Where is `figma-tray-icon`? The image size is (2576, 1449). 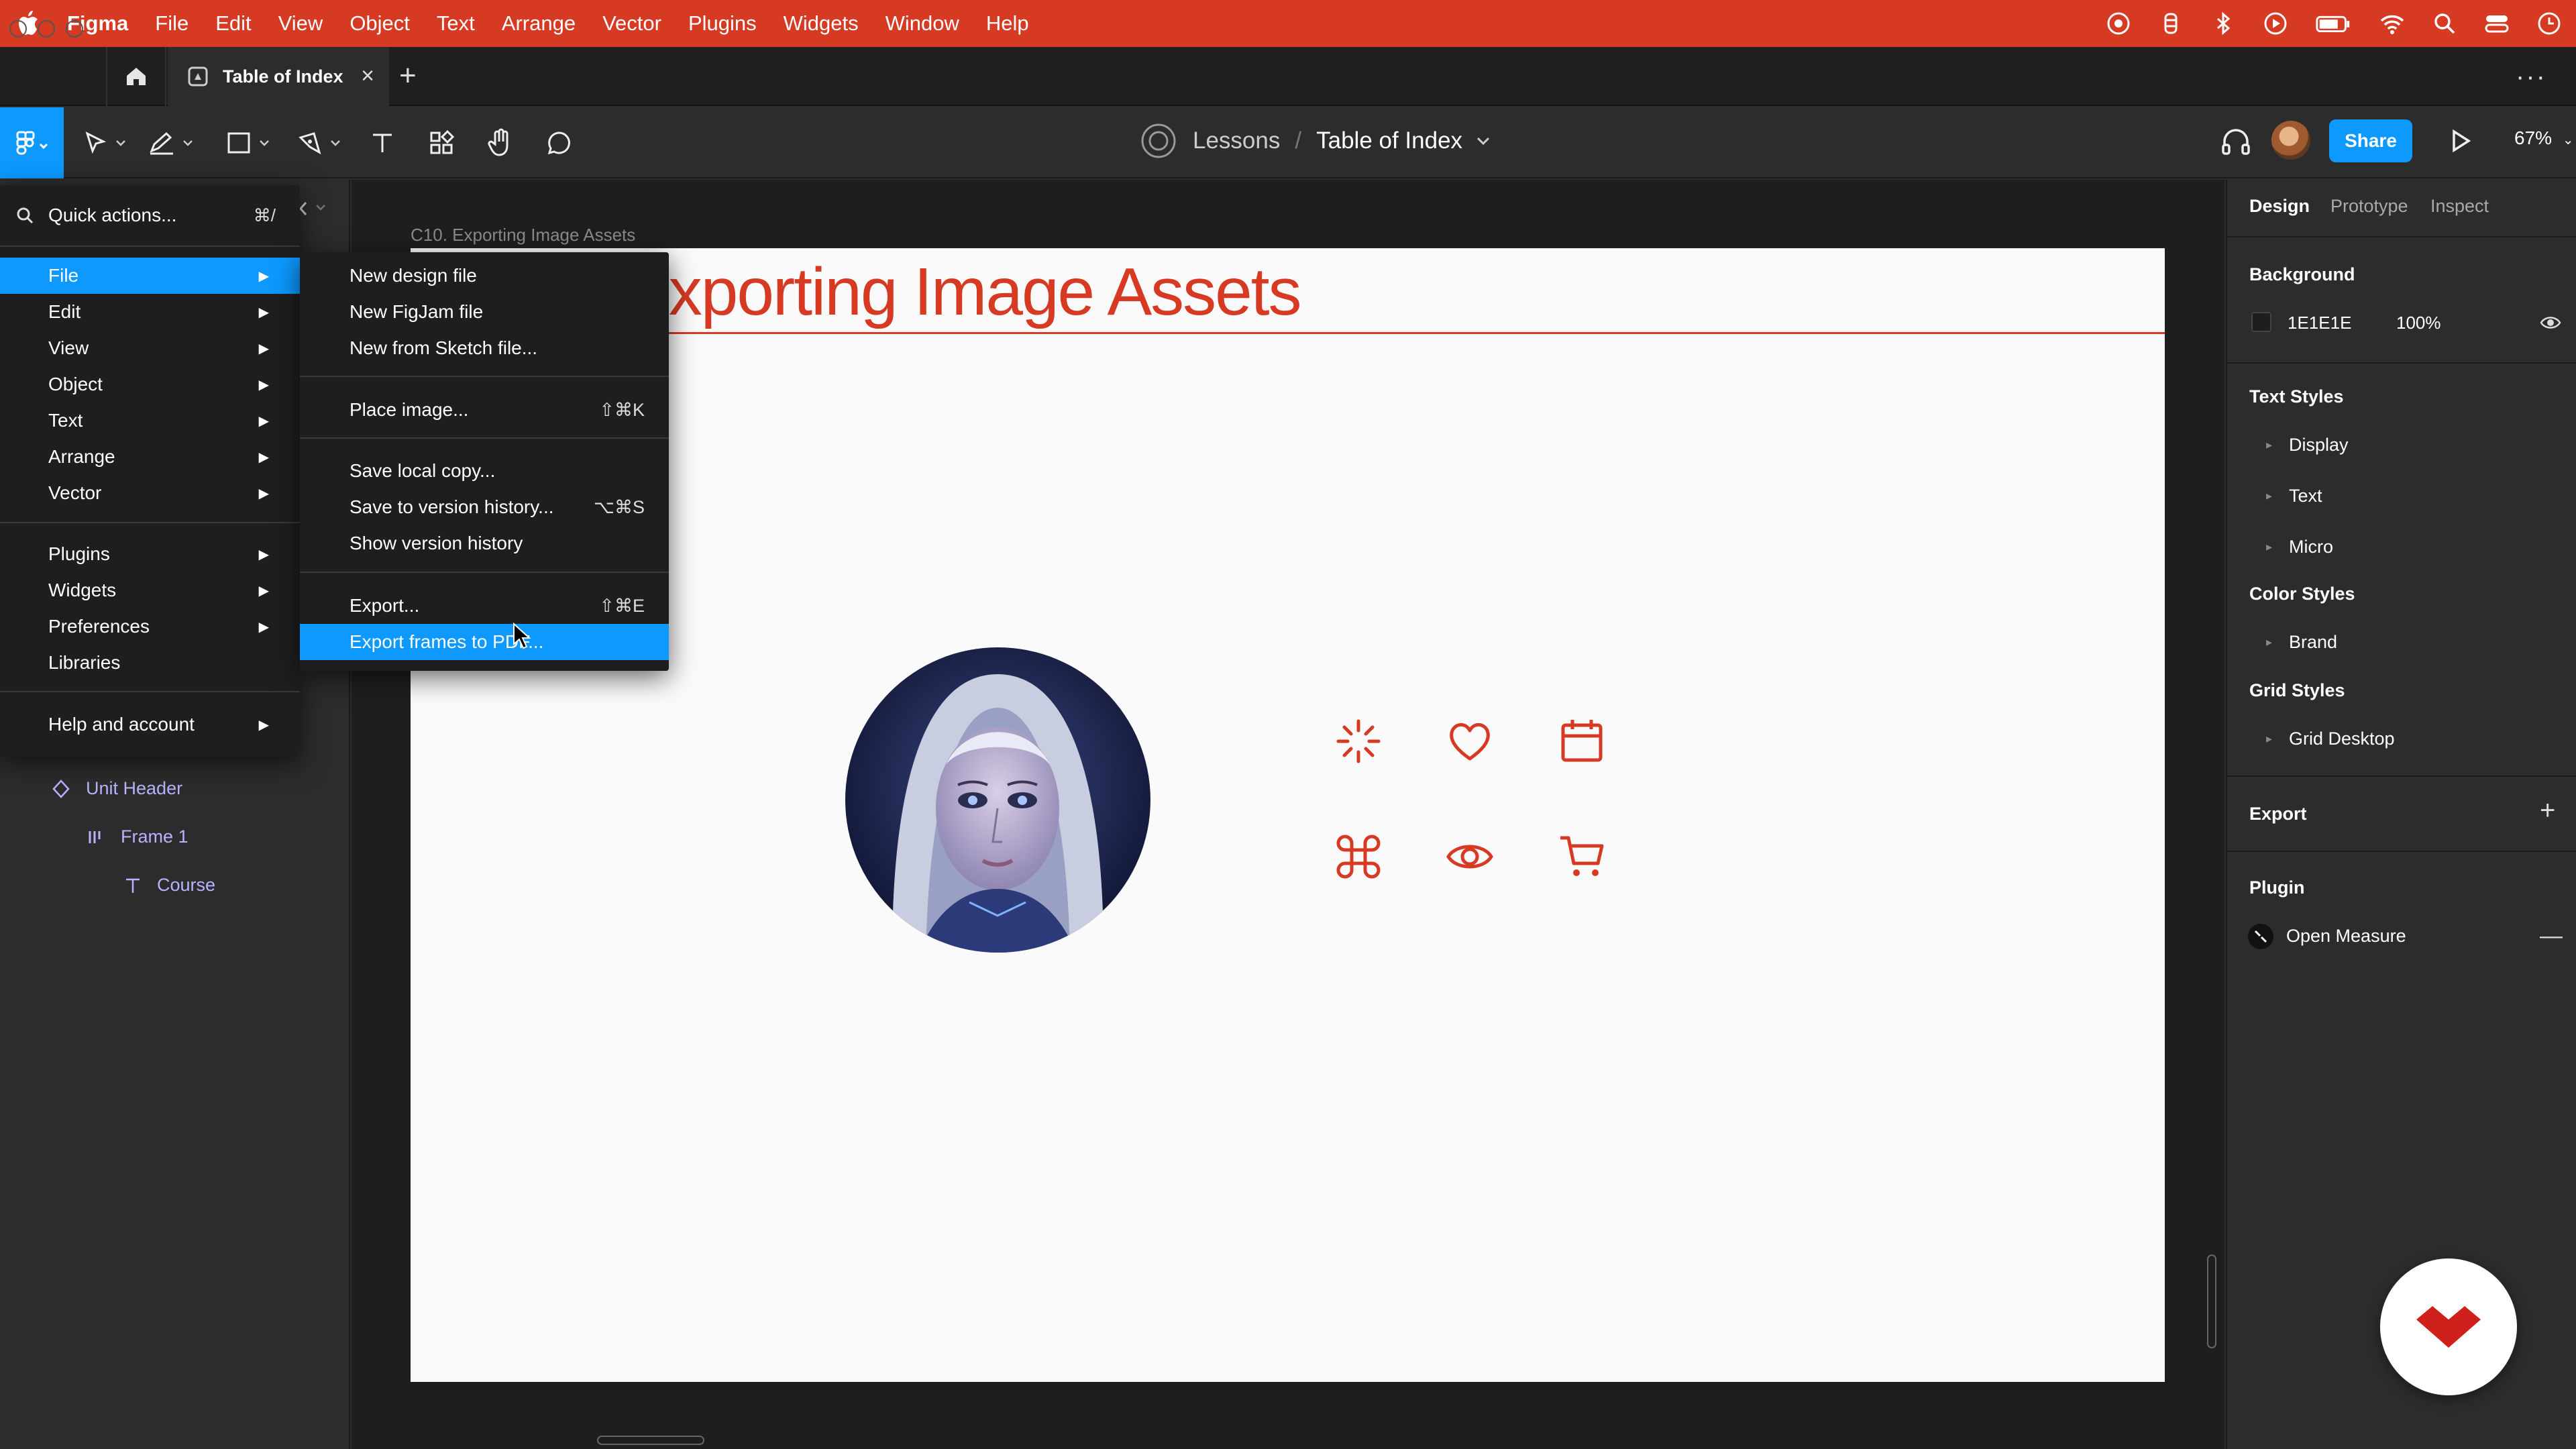 figma-tray-icon is located at coordinates (2170, 23).